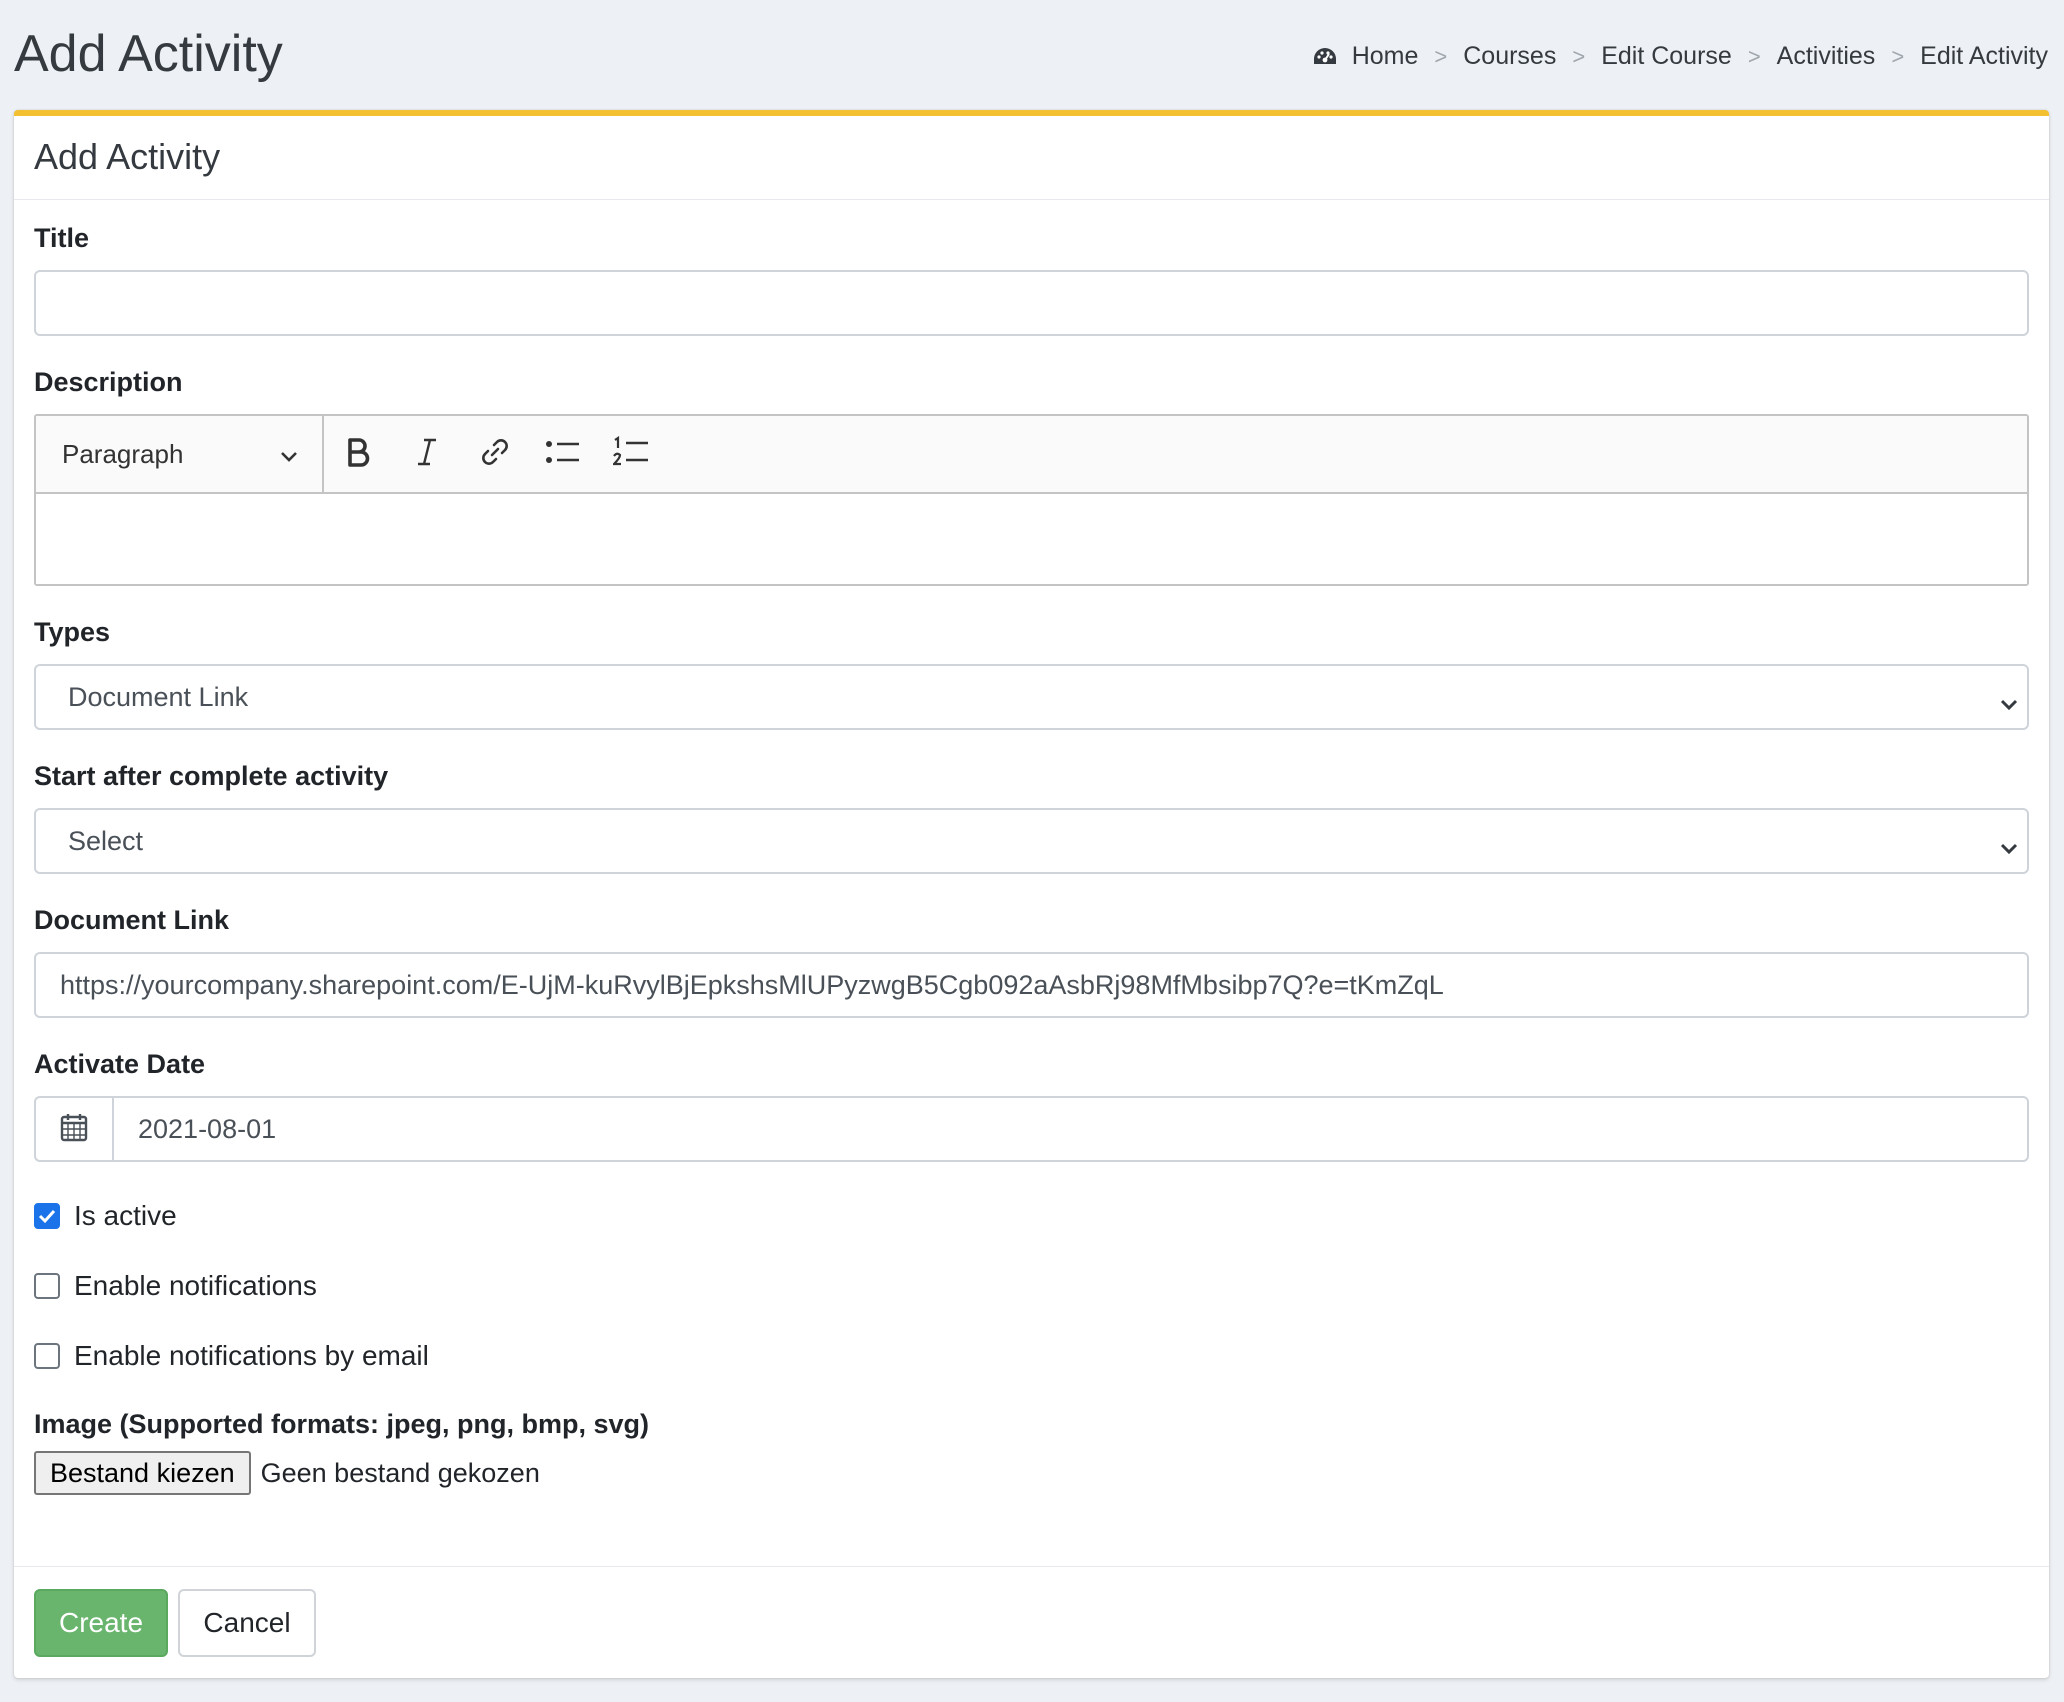 Image resolution: width=2064 pixels, height=1702 pixels. I want to click on breadcrumb-home: Home, so click(1385, 56).